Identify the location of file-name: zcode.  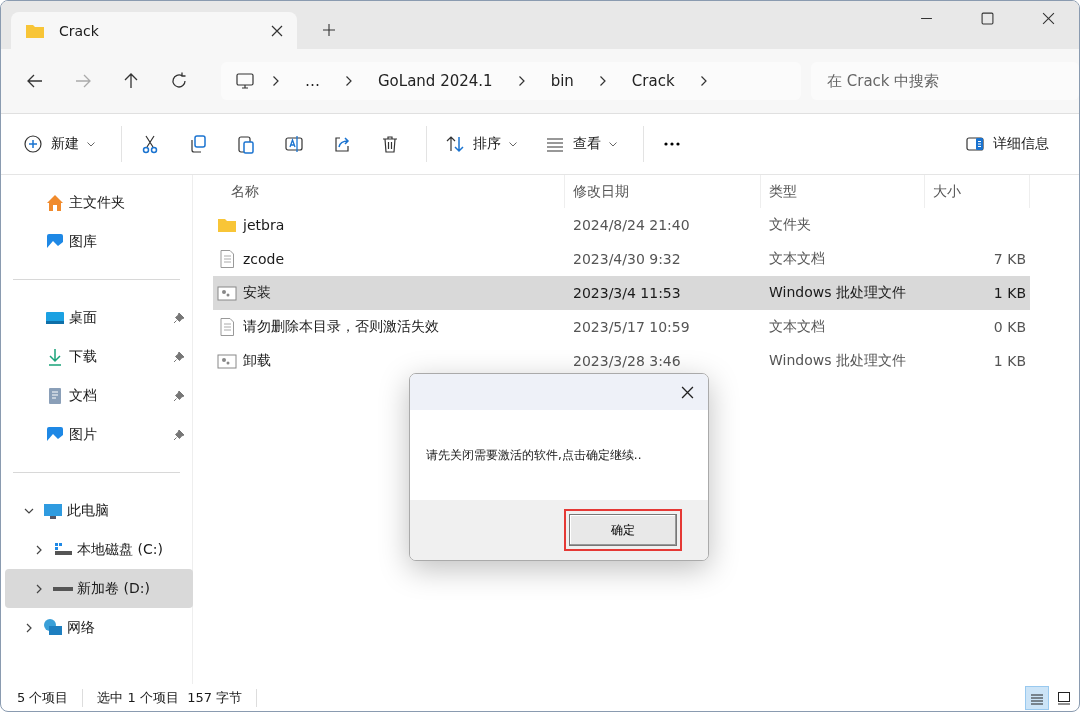
(264, 259).